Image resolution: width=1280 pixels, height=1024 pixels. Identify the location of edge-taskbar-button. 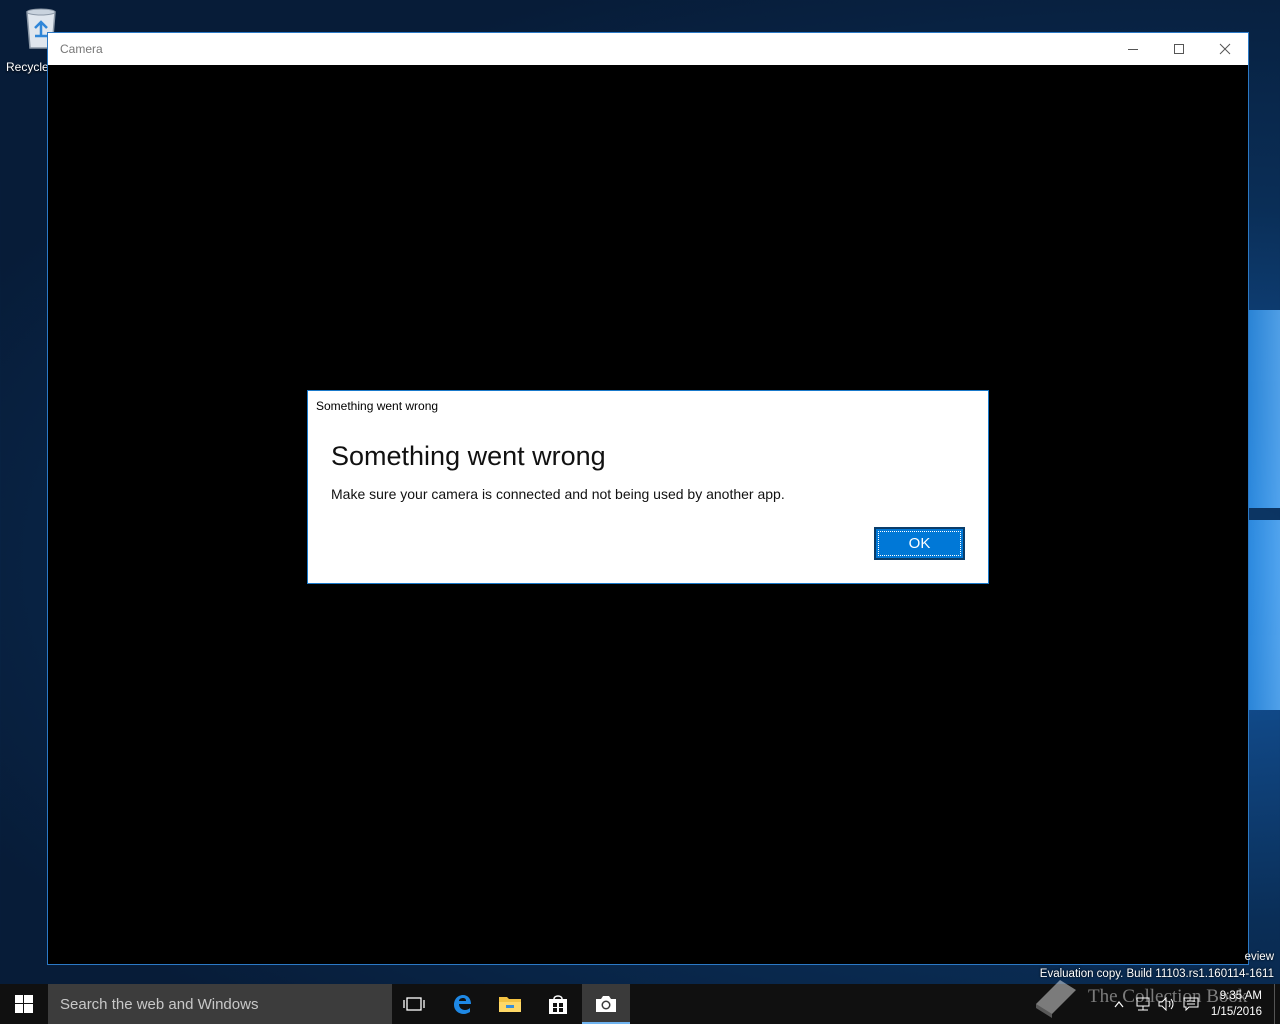
(462, 1004).